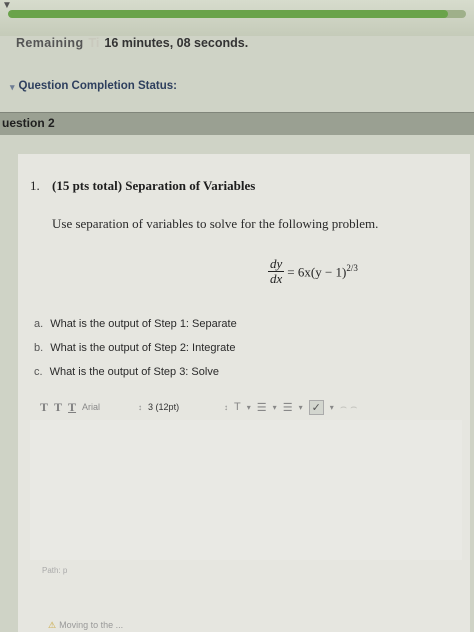  I want to click on editor-path-label: Path: p, so click(55, 570).